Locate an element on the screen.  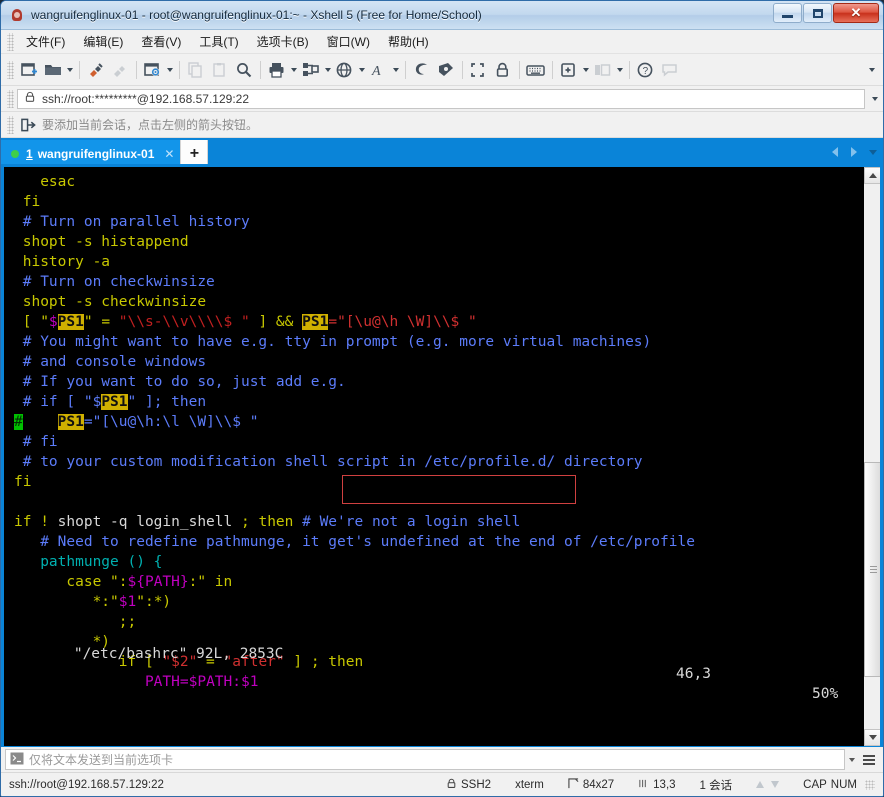
maximize-button is located at coordinates (817, 13).